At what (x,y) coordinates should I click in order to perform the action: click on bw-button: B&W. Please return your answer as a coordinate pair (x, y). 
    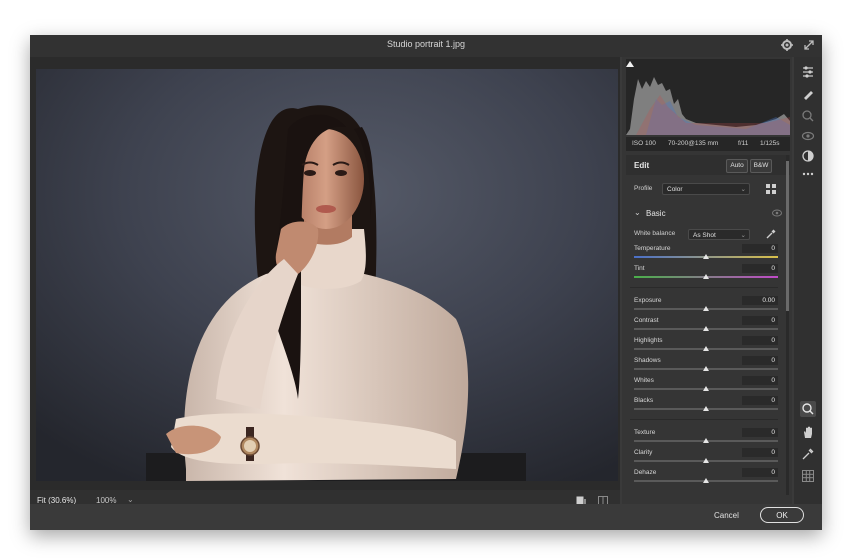
    Looking at the image, I should click on (761, 166).